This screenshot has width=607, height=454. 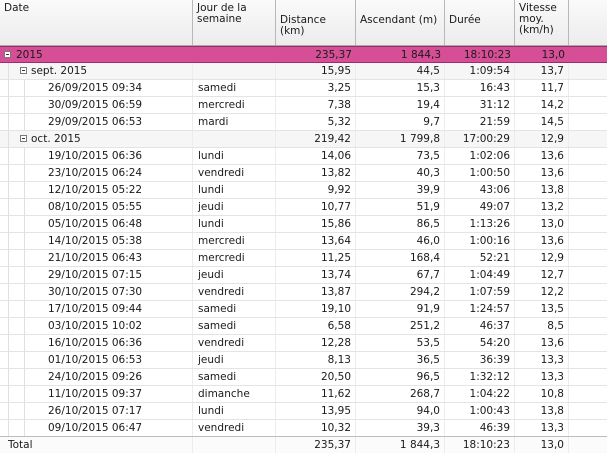 What do you see at coordinates (480, 258) in the screenshot?
I see `duration-cell: 52:21` at bounding box center [480, 258].